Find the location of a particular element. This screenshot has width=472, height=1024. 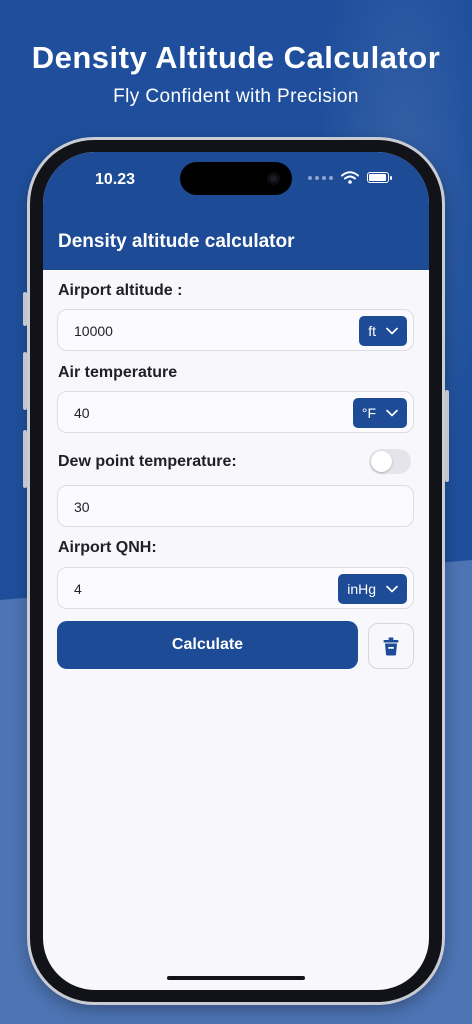

temperature-unit-dropdown: °F is located at coordinates (379, 413).